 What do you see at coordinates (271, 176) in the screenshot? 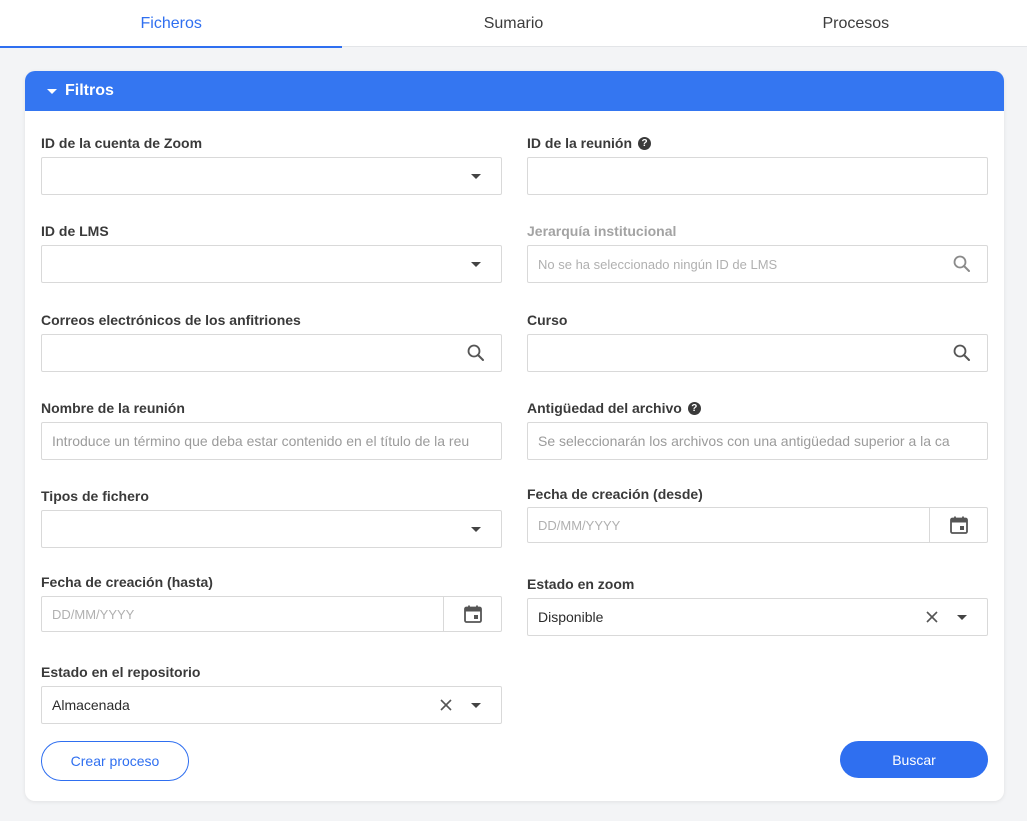
I see `zoom-account-select` at bounding box center [271, 176].